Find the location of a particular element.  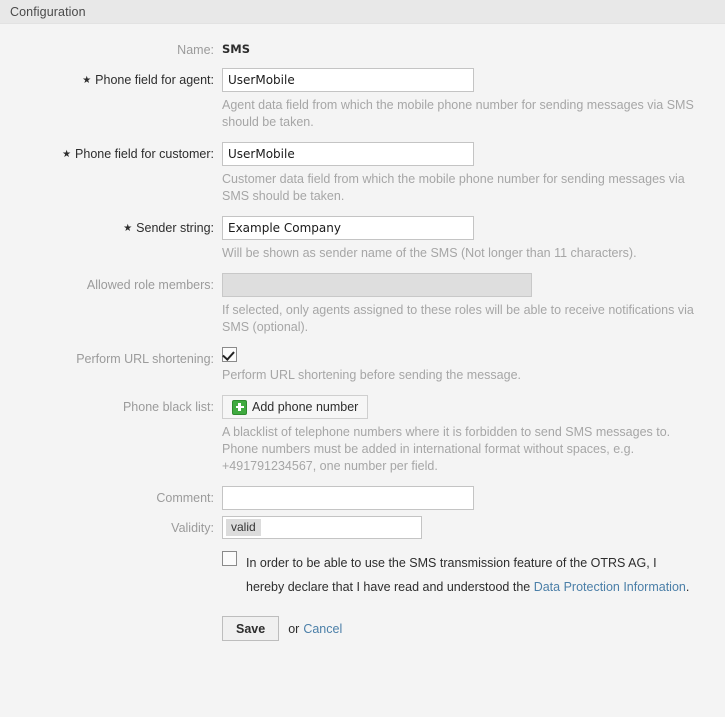

field-validity: valid is located at coordinates (473, 527).